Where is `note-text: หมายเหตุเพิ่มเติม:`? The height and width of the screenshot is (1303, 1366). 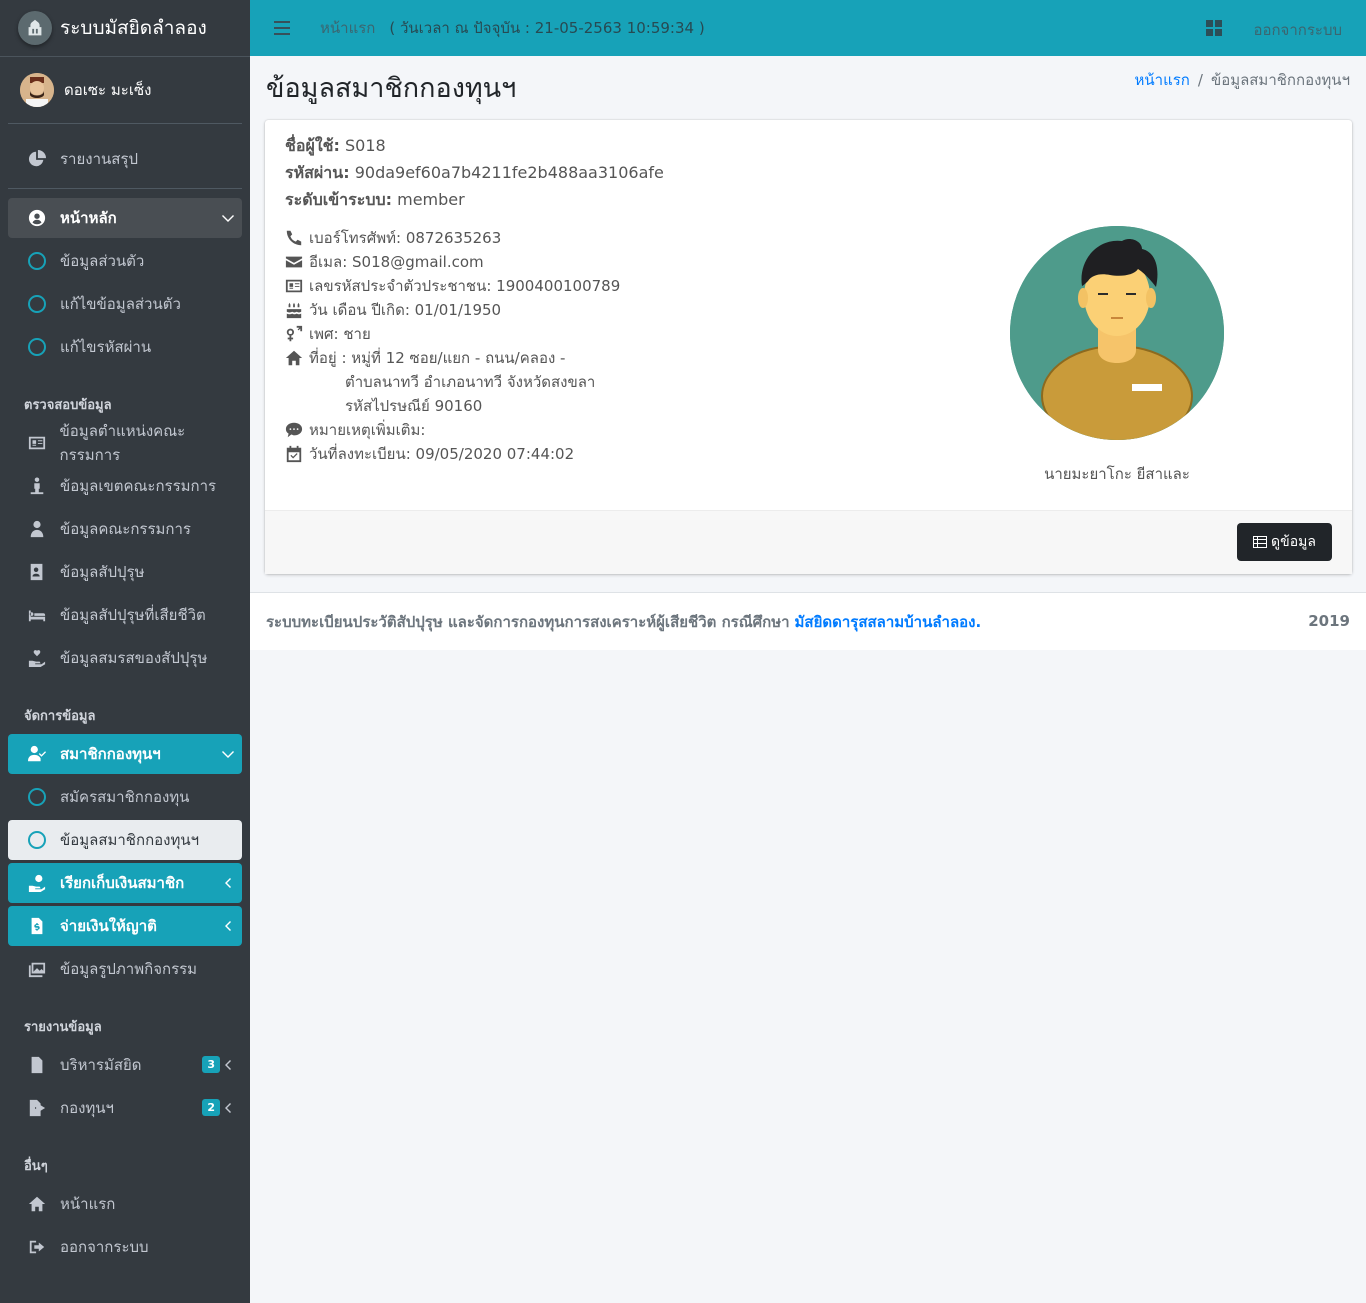
note-text: หมายเหตุเพิ่มเติม: is located at coordinates (367, 430).